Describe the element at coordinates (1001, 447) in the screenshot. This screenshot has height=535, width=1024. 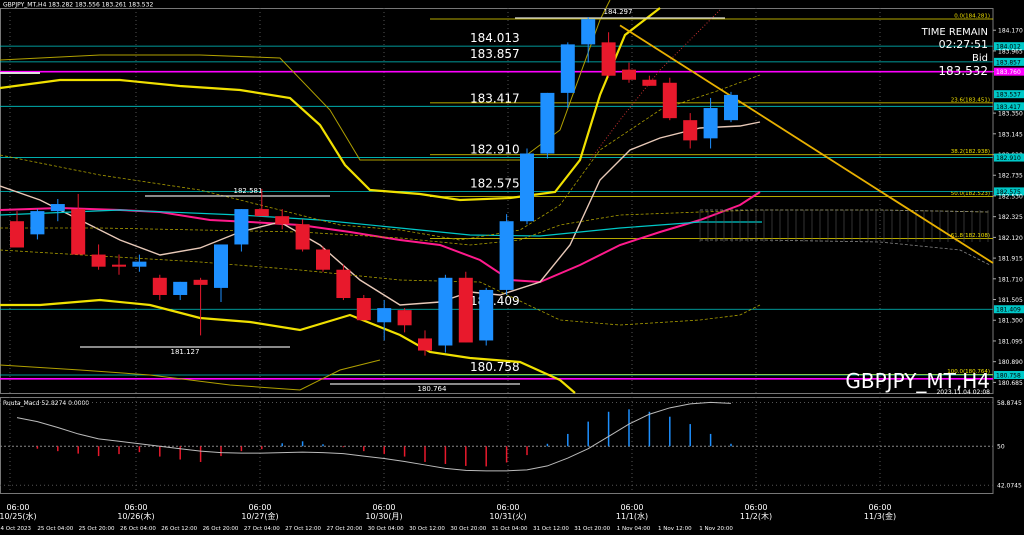
I see `indicator-axis-label: 50` at that location.